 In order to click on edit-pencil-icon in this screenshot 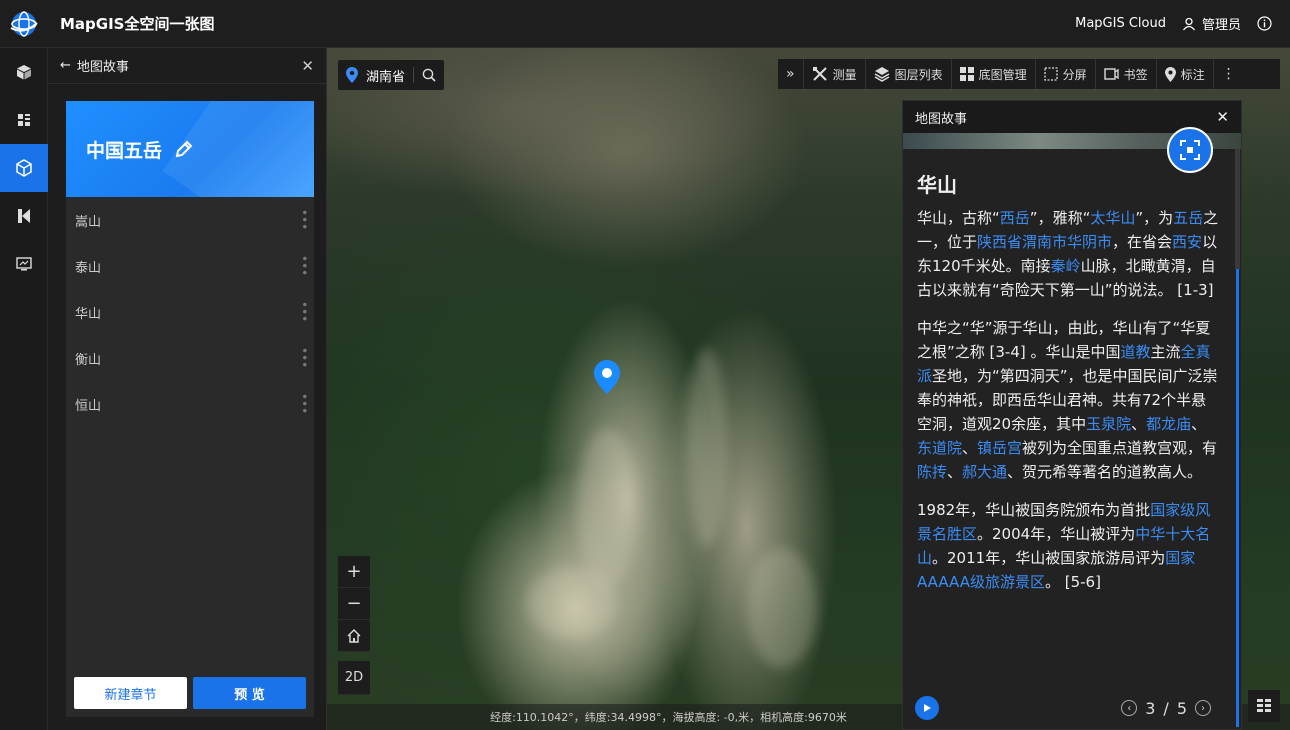, I will do `click(184, 149)`.